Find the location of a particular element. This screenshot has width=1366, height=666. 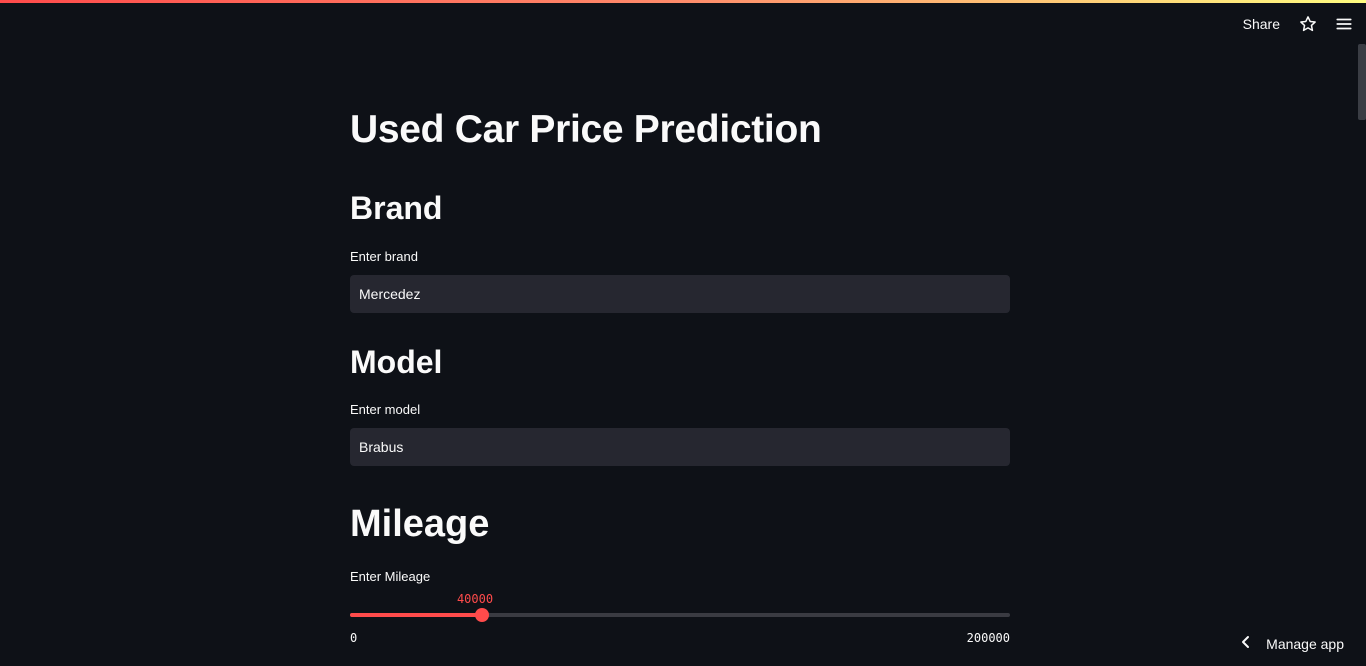

manage-app-label: Manage app is located at coordinates (1305, 643).